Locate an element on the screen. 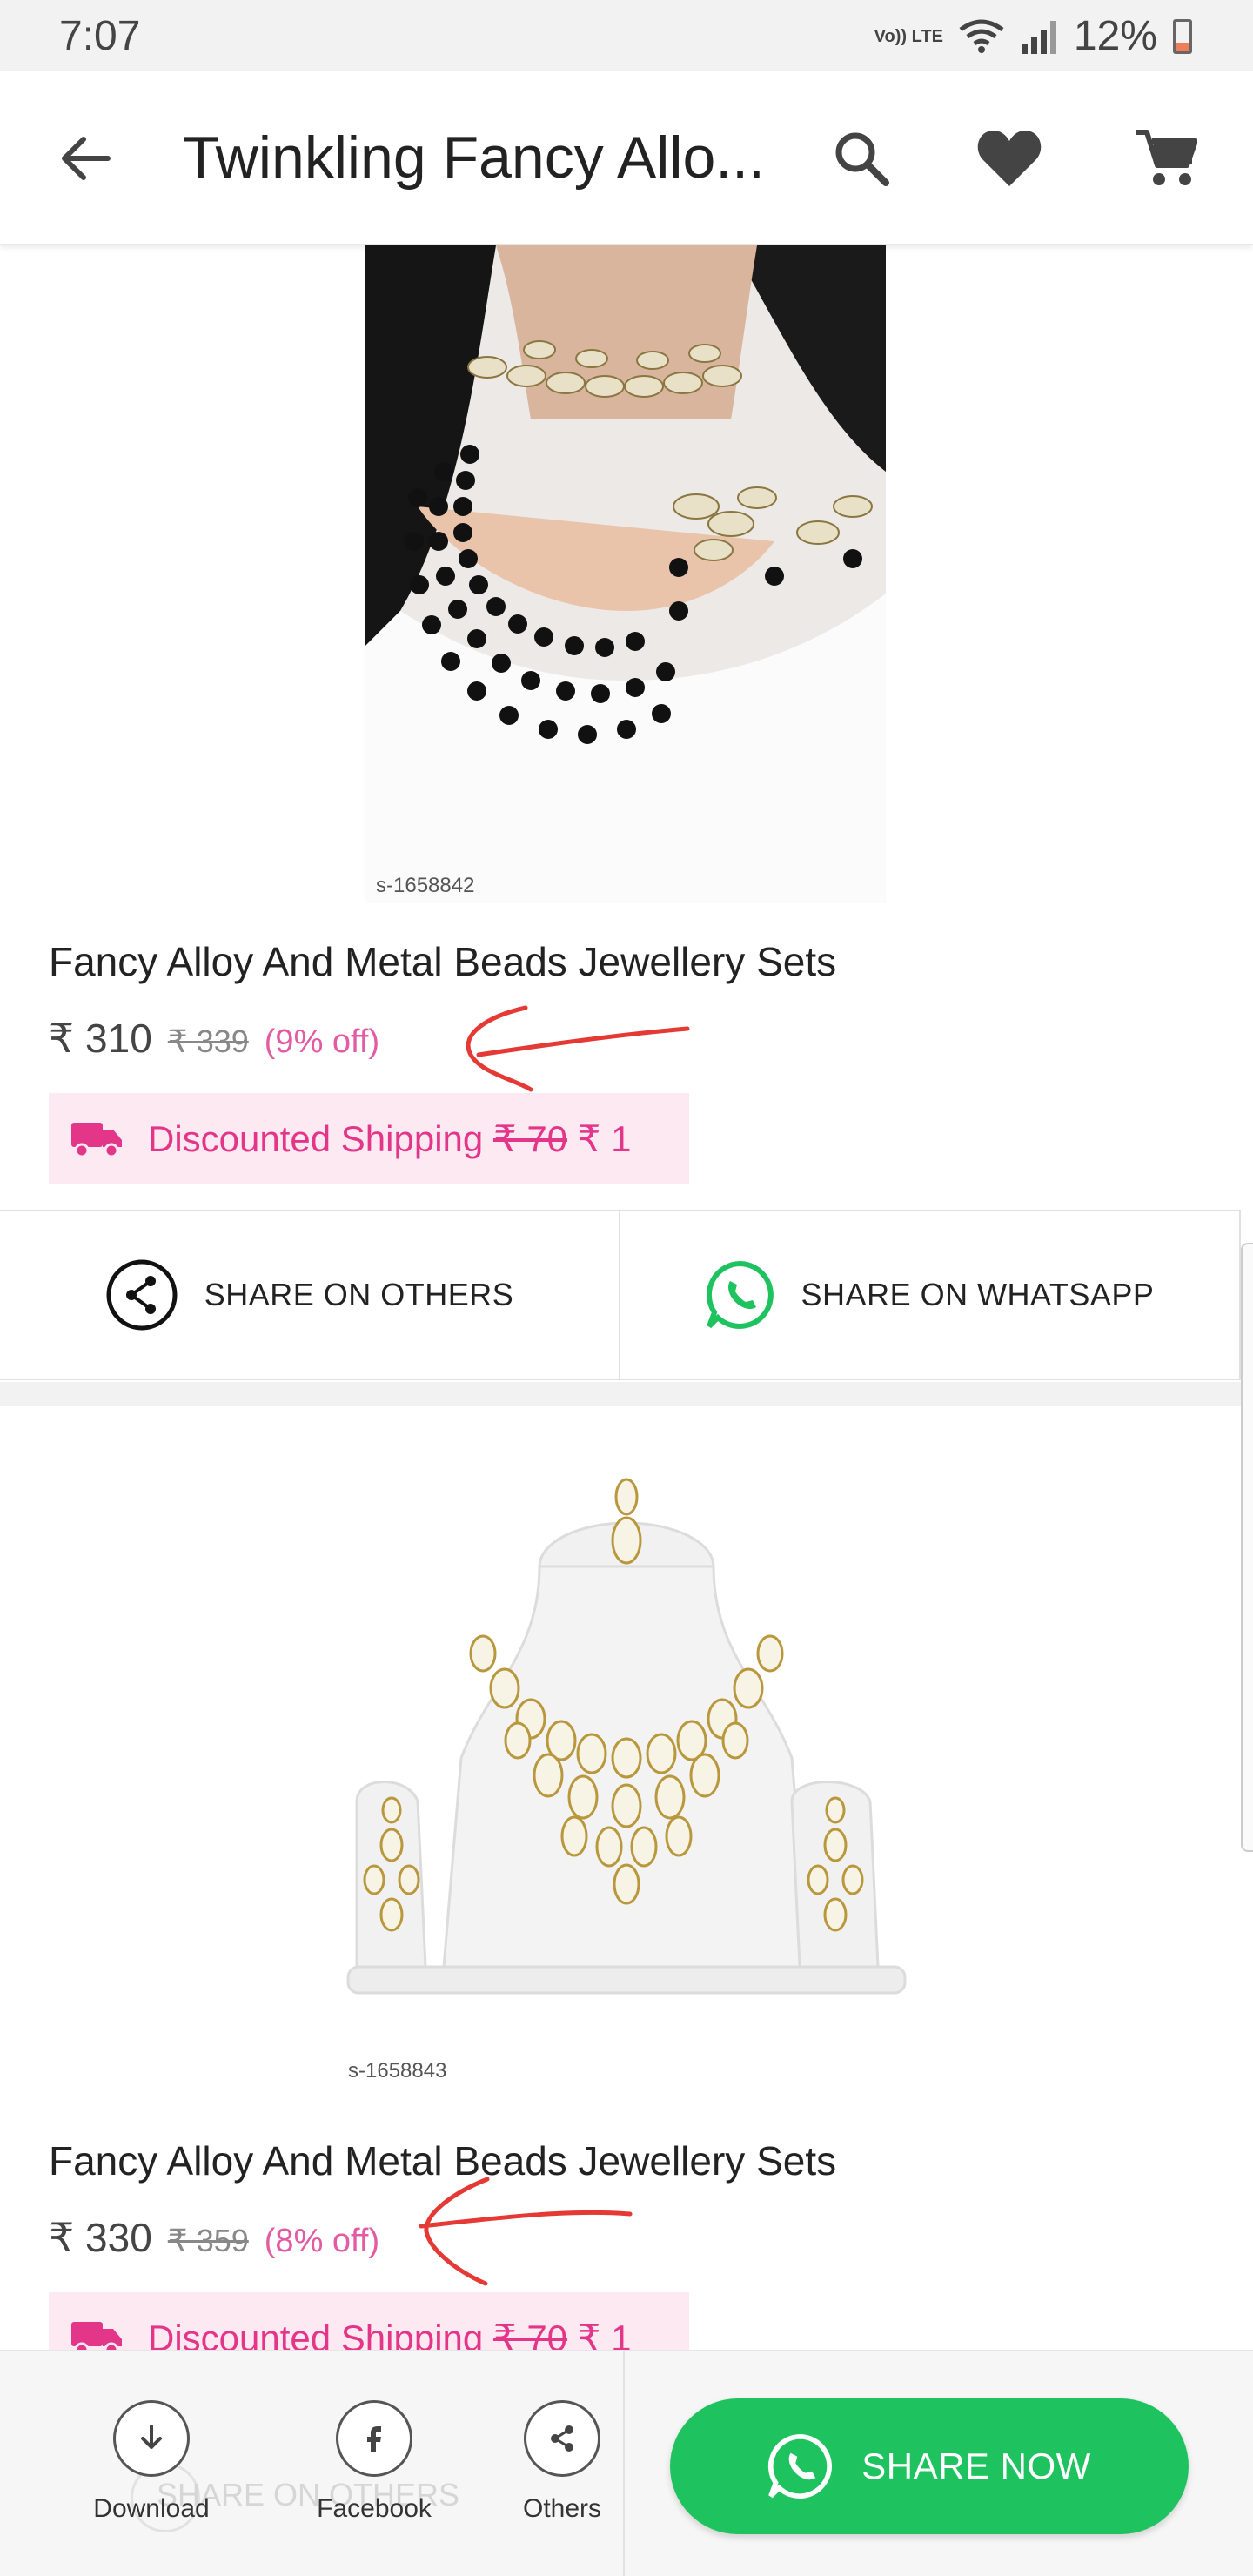  share-on-whatsapp-button: SHARE ON WHATSAPP is located at coordinates (929, 1295).